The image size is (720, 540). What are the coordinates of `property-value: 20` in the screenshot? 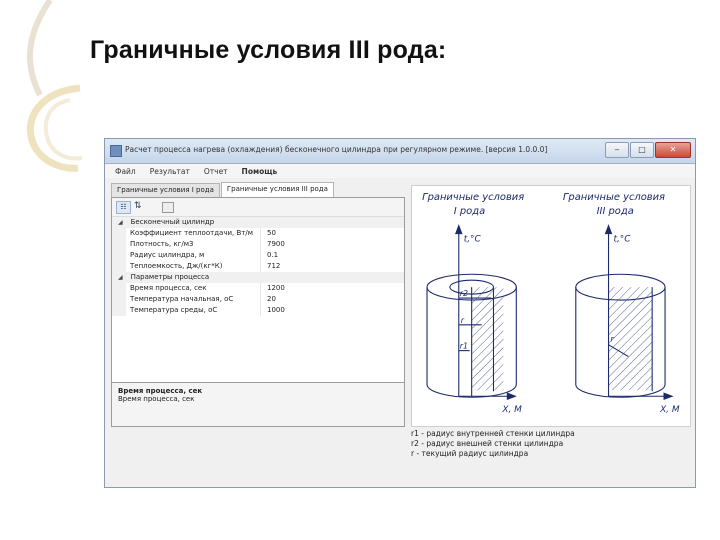 It's located at (268, 299).